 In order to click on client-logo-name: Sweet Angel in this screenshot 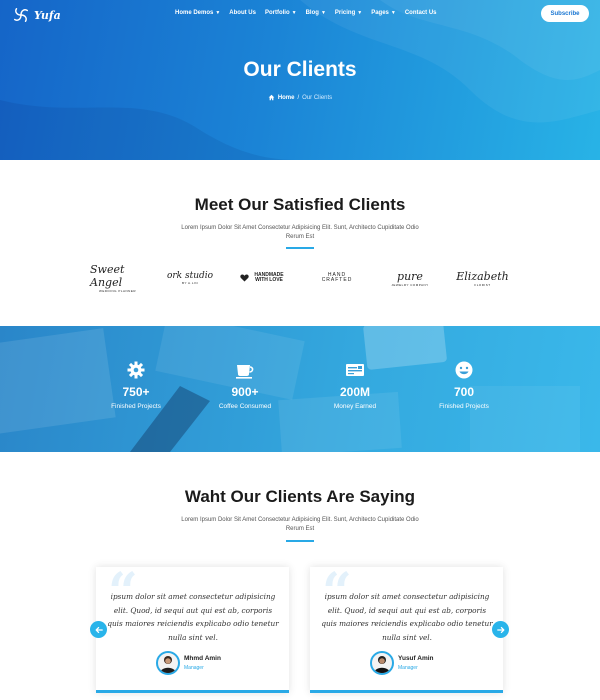, I will do `click(107, 276)`.